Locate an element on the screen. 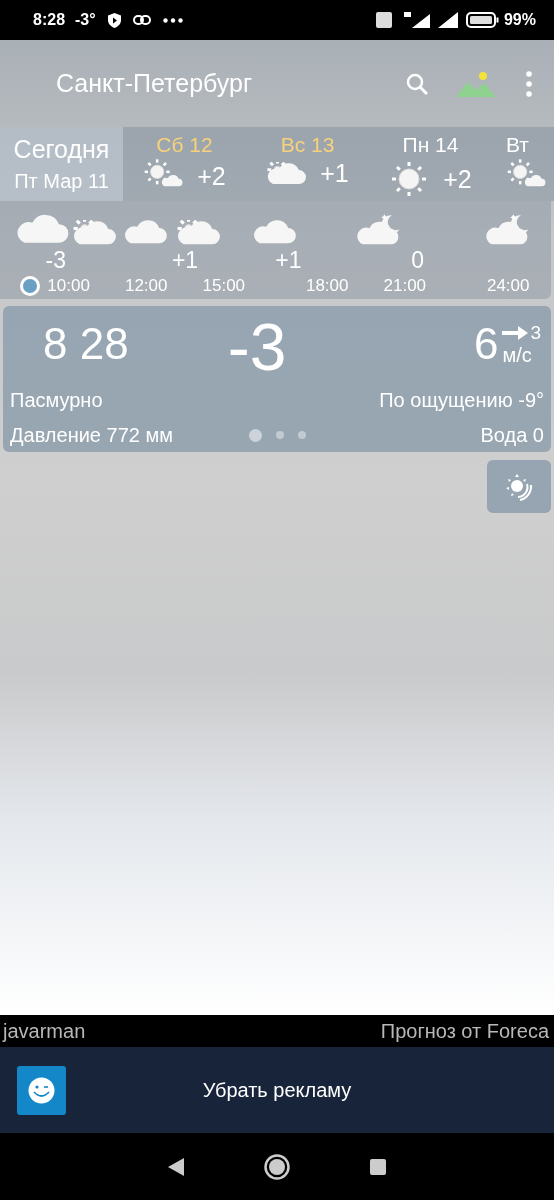  volte-icon is located at coordinates (383, 20).